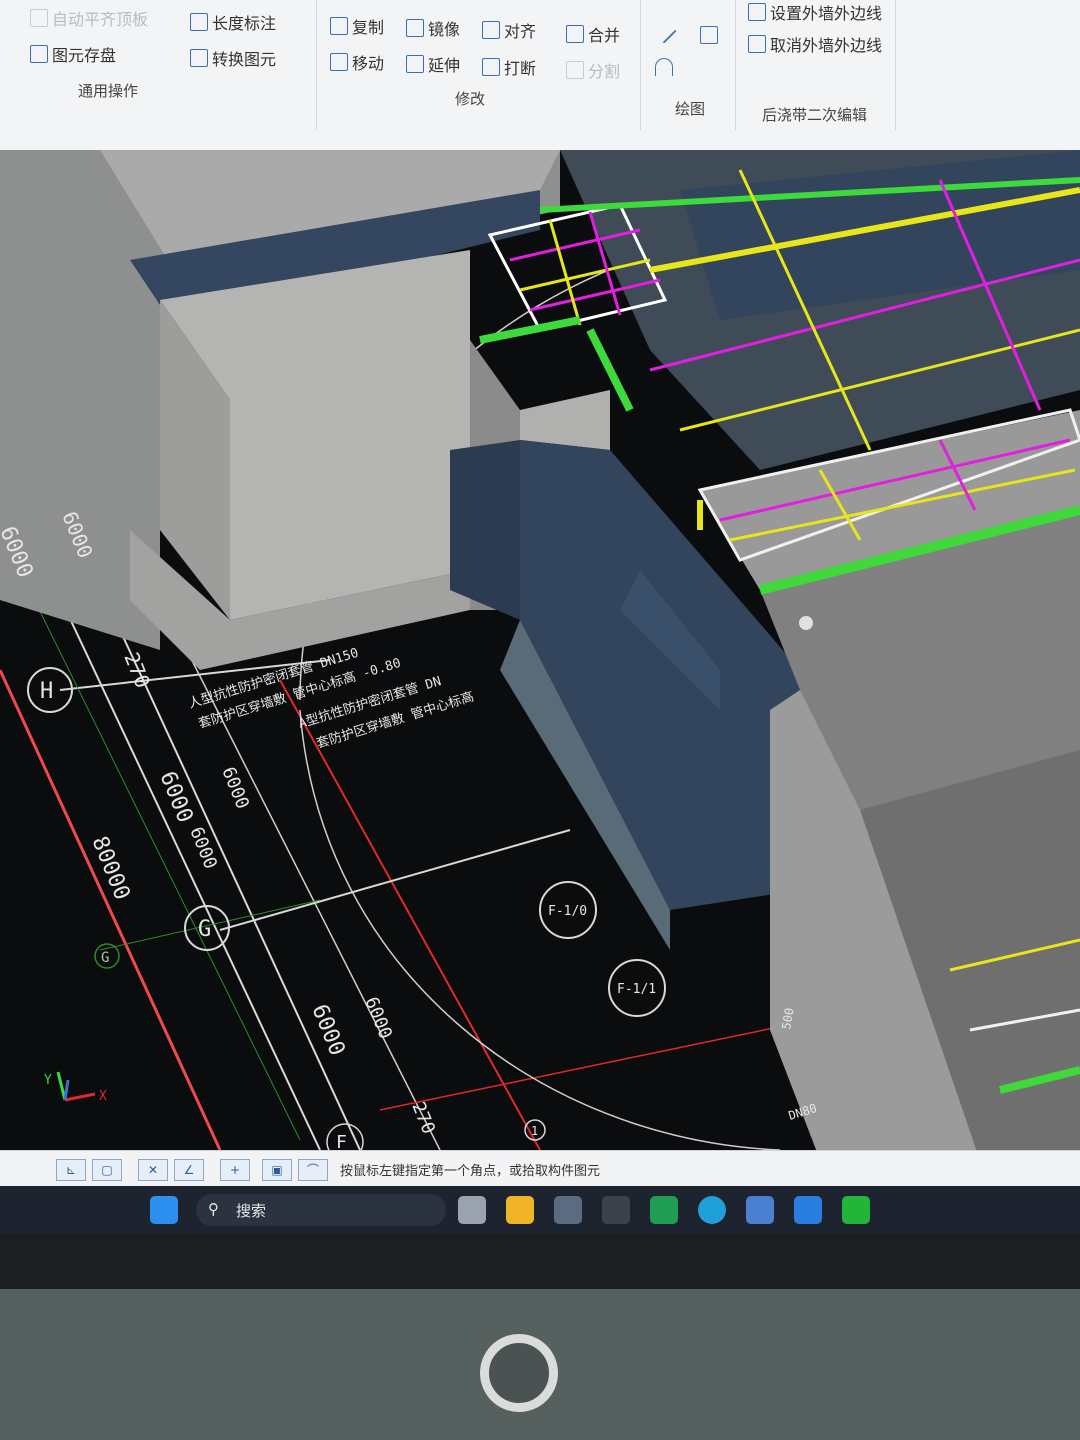 The image size is (1080, 1440). I want to click on axis-label-1: 1, so click(534, 1131).